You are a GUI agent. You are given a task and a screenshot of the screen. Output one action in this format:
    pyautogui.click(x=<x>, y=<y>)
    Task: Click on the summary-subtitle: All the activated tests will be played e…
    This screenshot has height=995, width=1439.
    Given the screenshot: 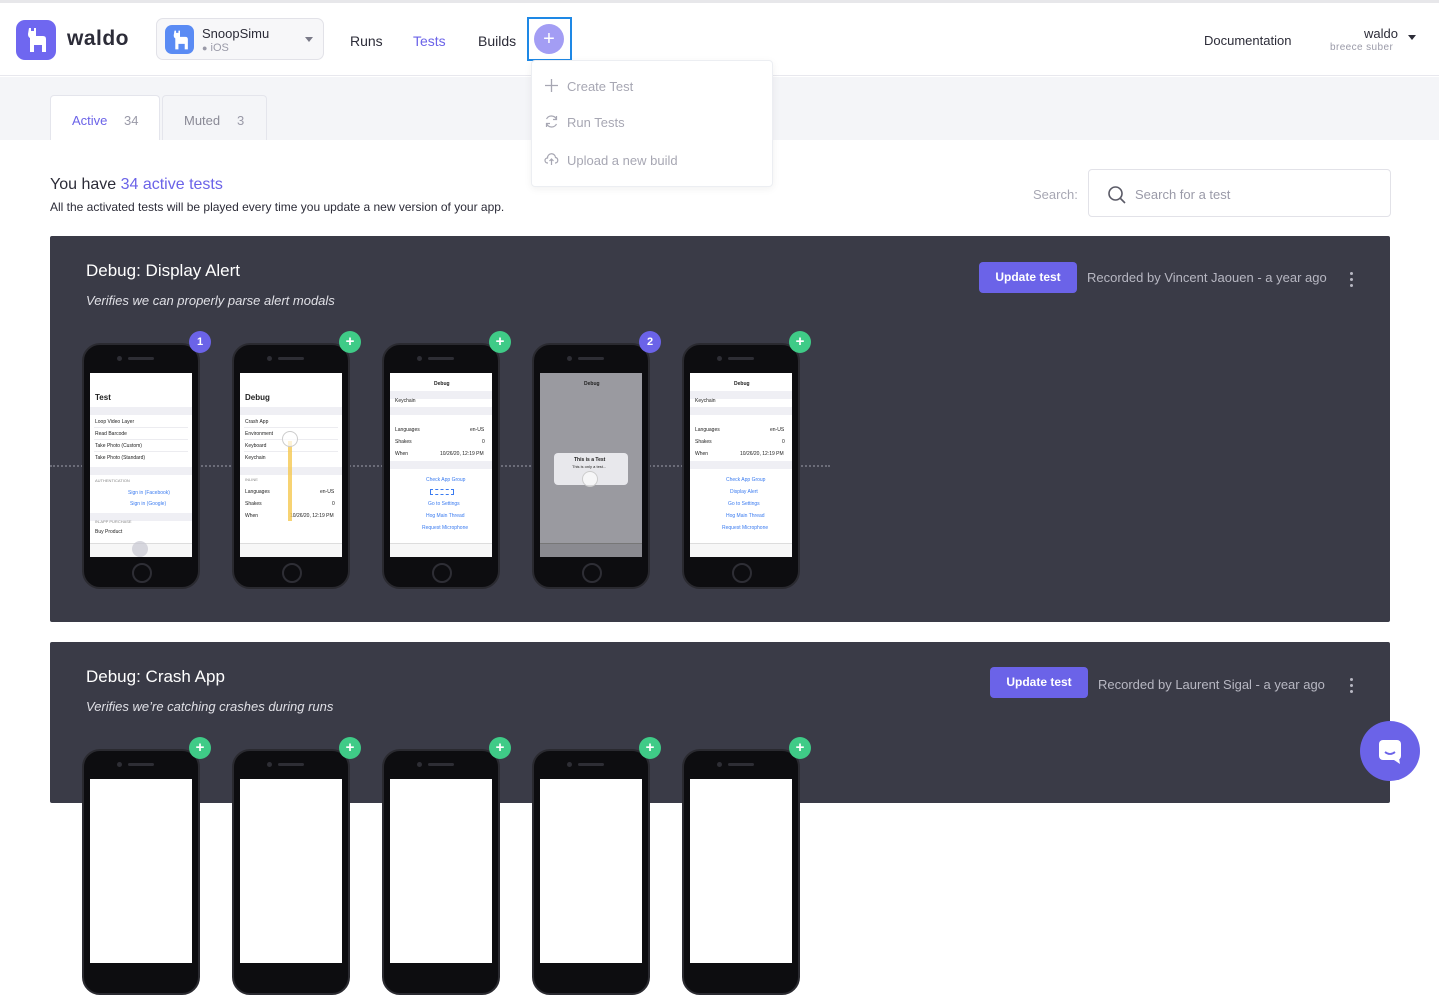 What is the action you would take?
    pyautogui.click(x=277, y=207)
    